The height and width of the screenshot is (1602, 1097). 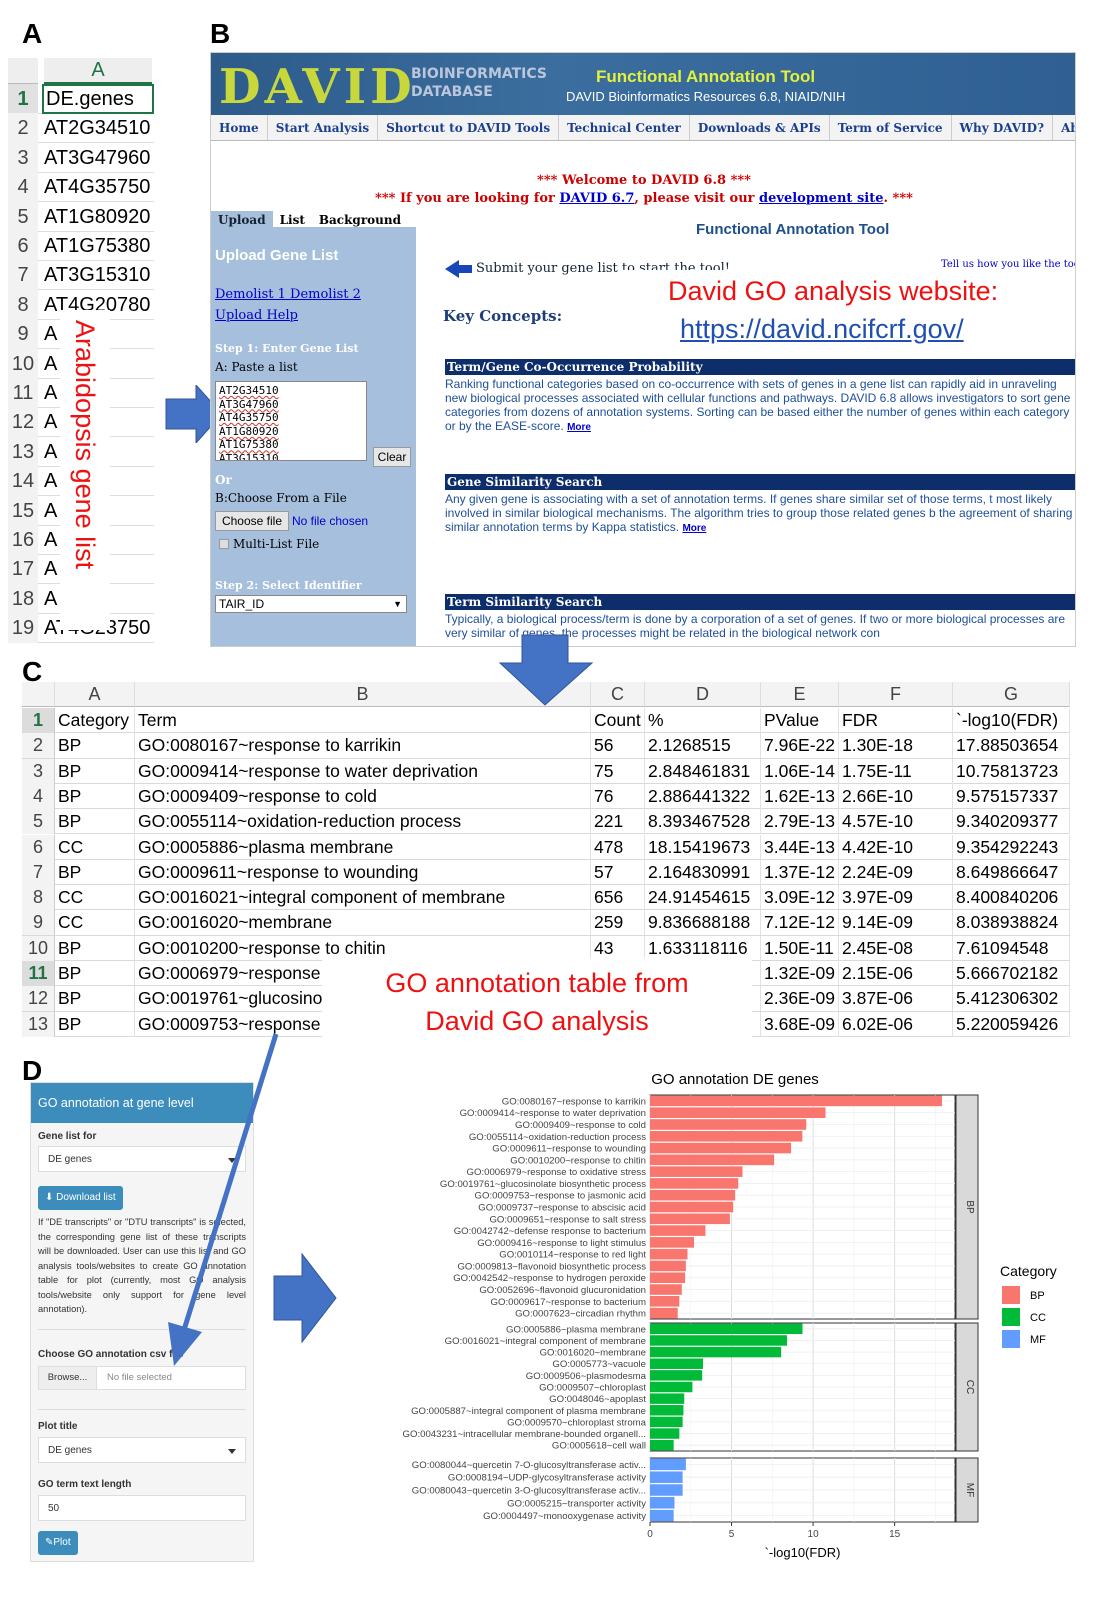 What do you see at coordinates (618, 923) in the screenshot?
I see `table-cell: 259` at bounding box center [618, 923].